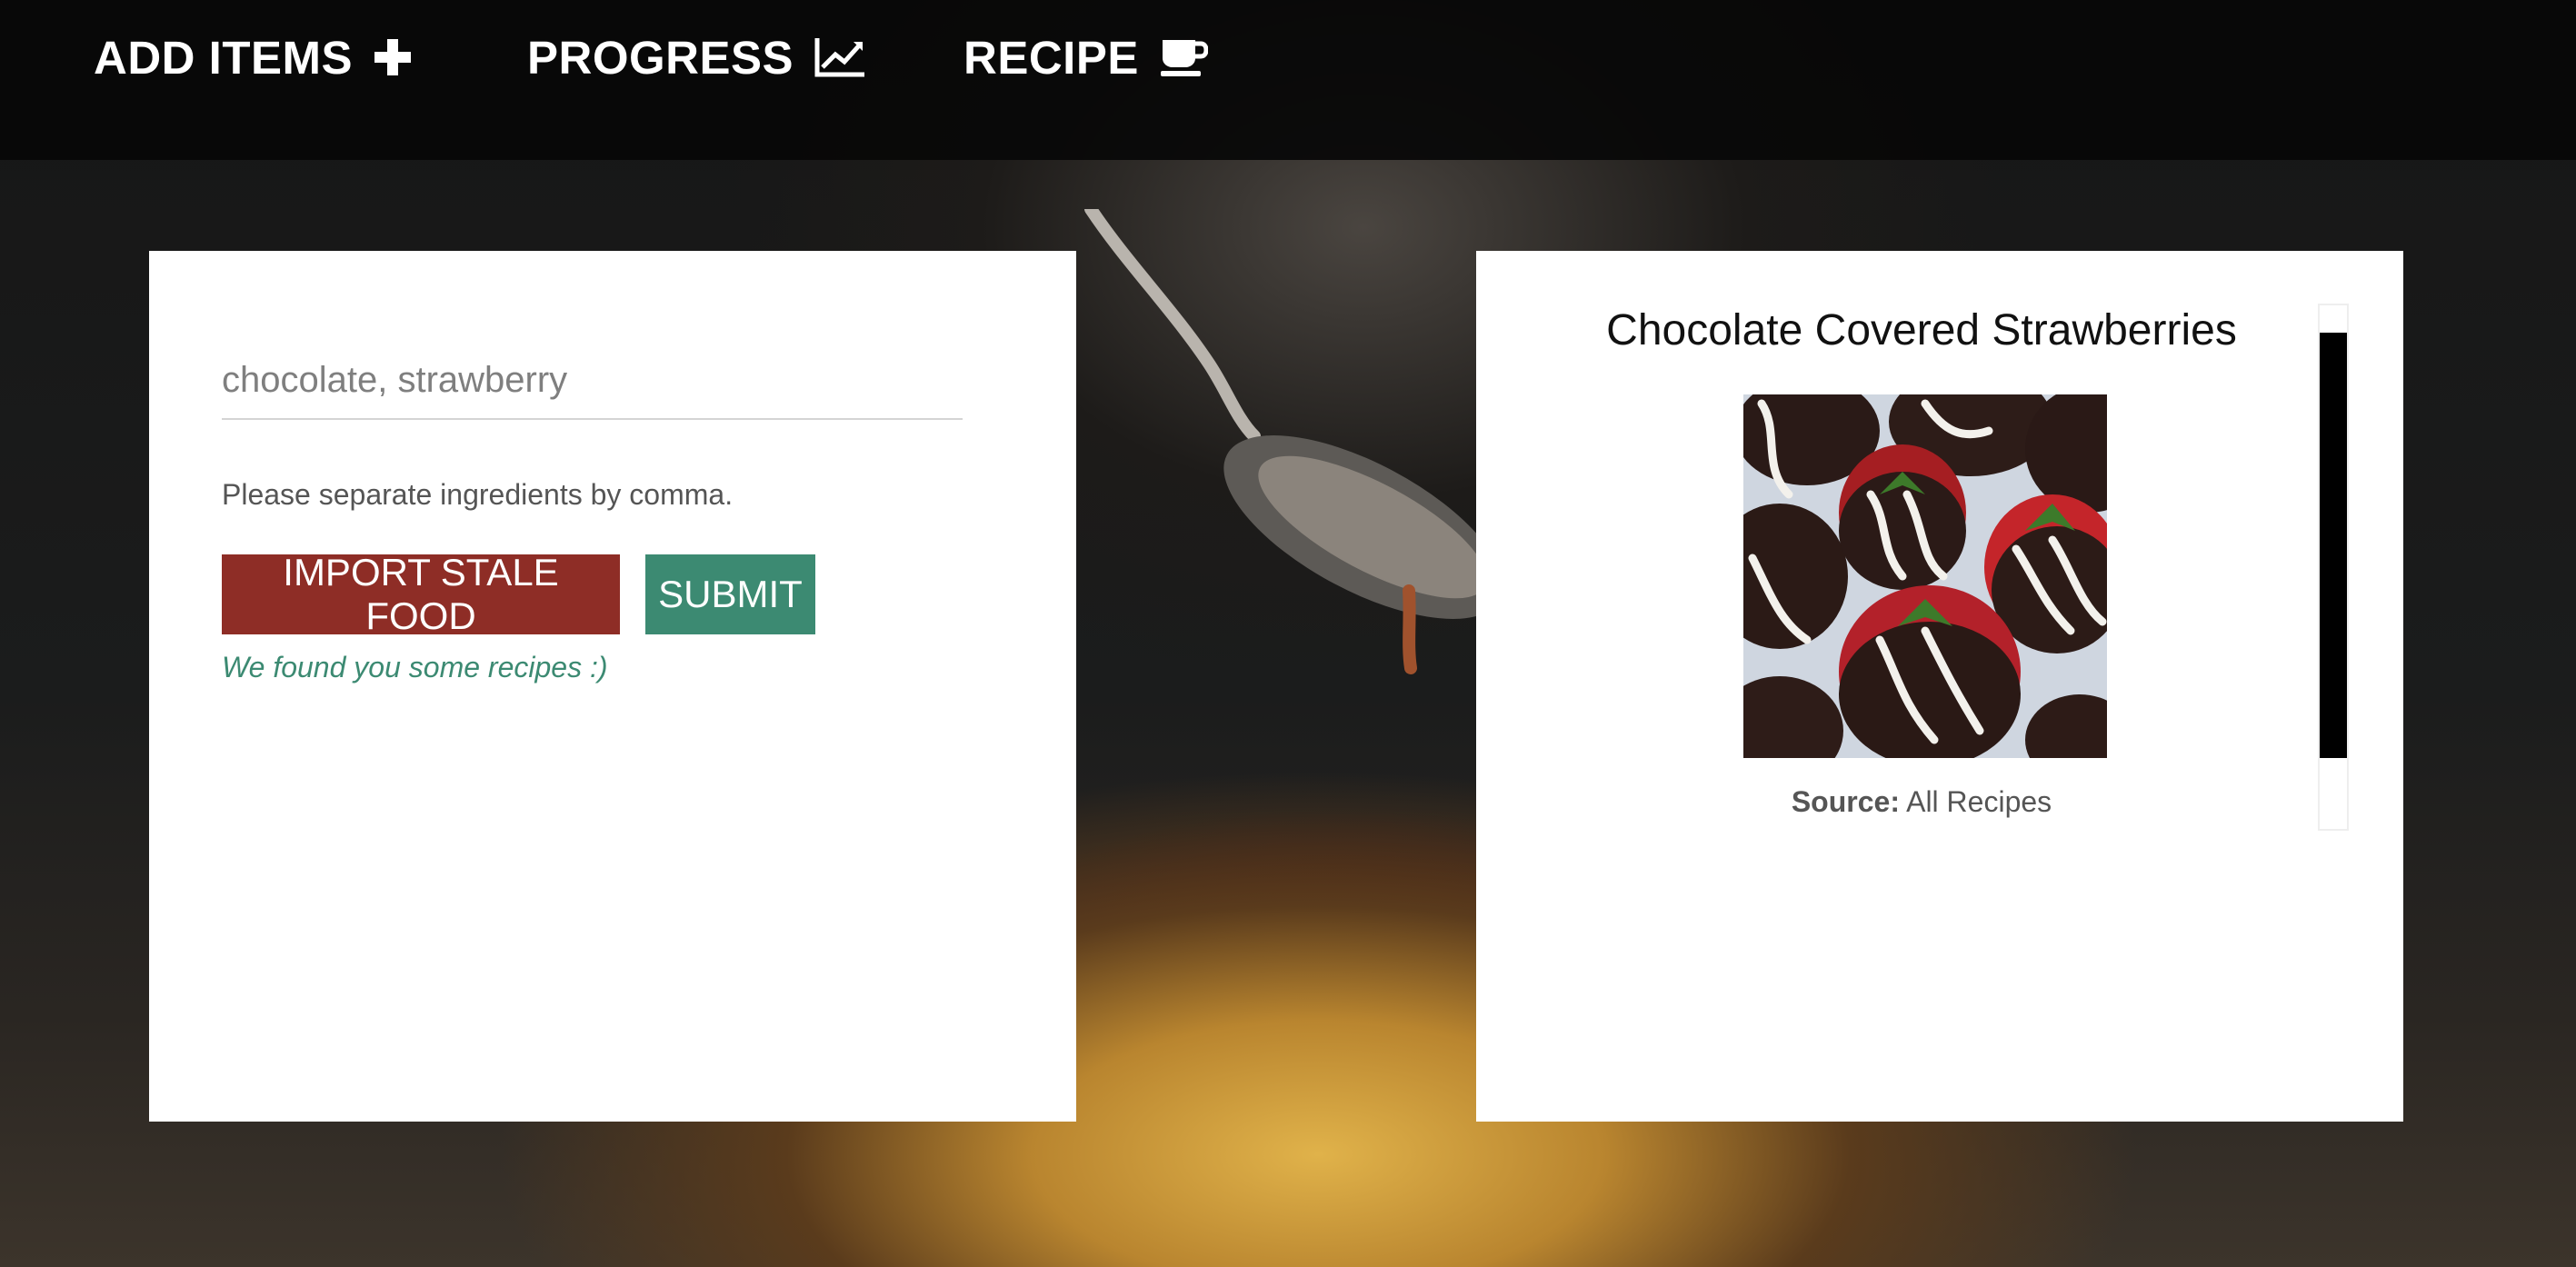 This screenshot has height=1267, width=2576. I want to click on nav-progress-label: PROGRESS, so click(660, 58).